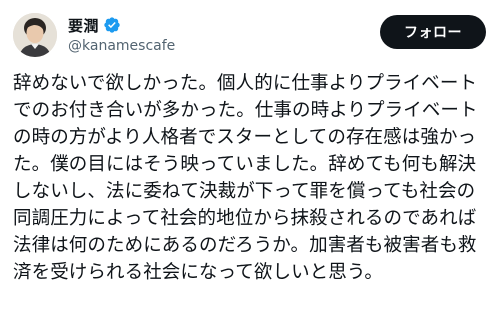 The height and width of the screenshot is (318, 500). I want to click on avatar, so click(35, 35).